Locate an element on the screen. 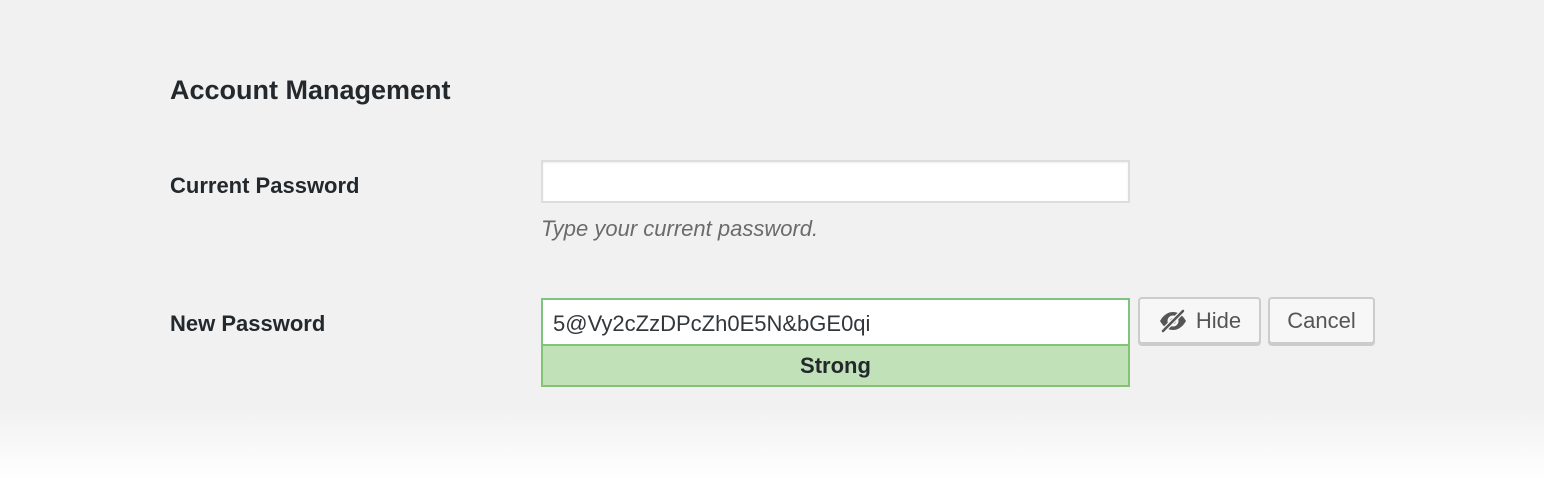 Image resolution: width=1544 pixels, height=500 pixels. cancel-button-label: Cancel is located at coordinates (1321, 320).